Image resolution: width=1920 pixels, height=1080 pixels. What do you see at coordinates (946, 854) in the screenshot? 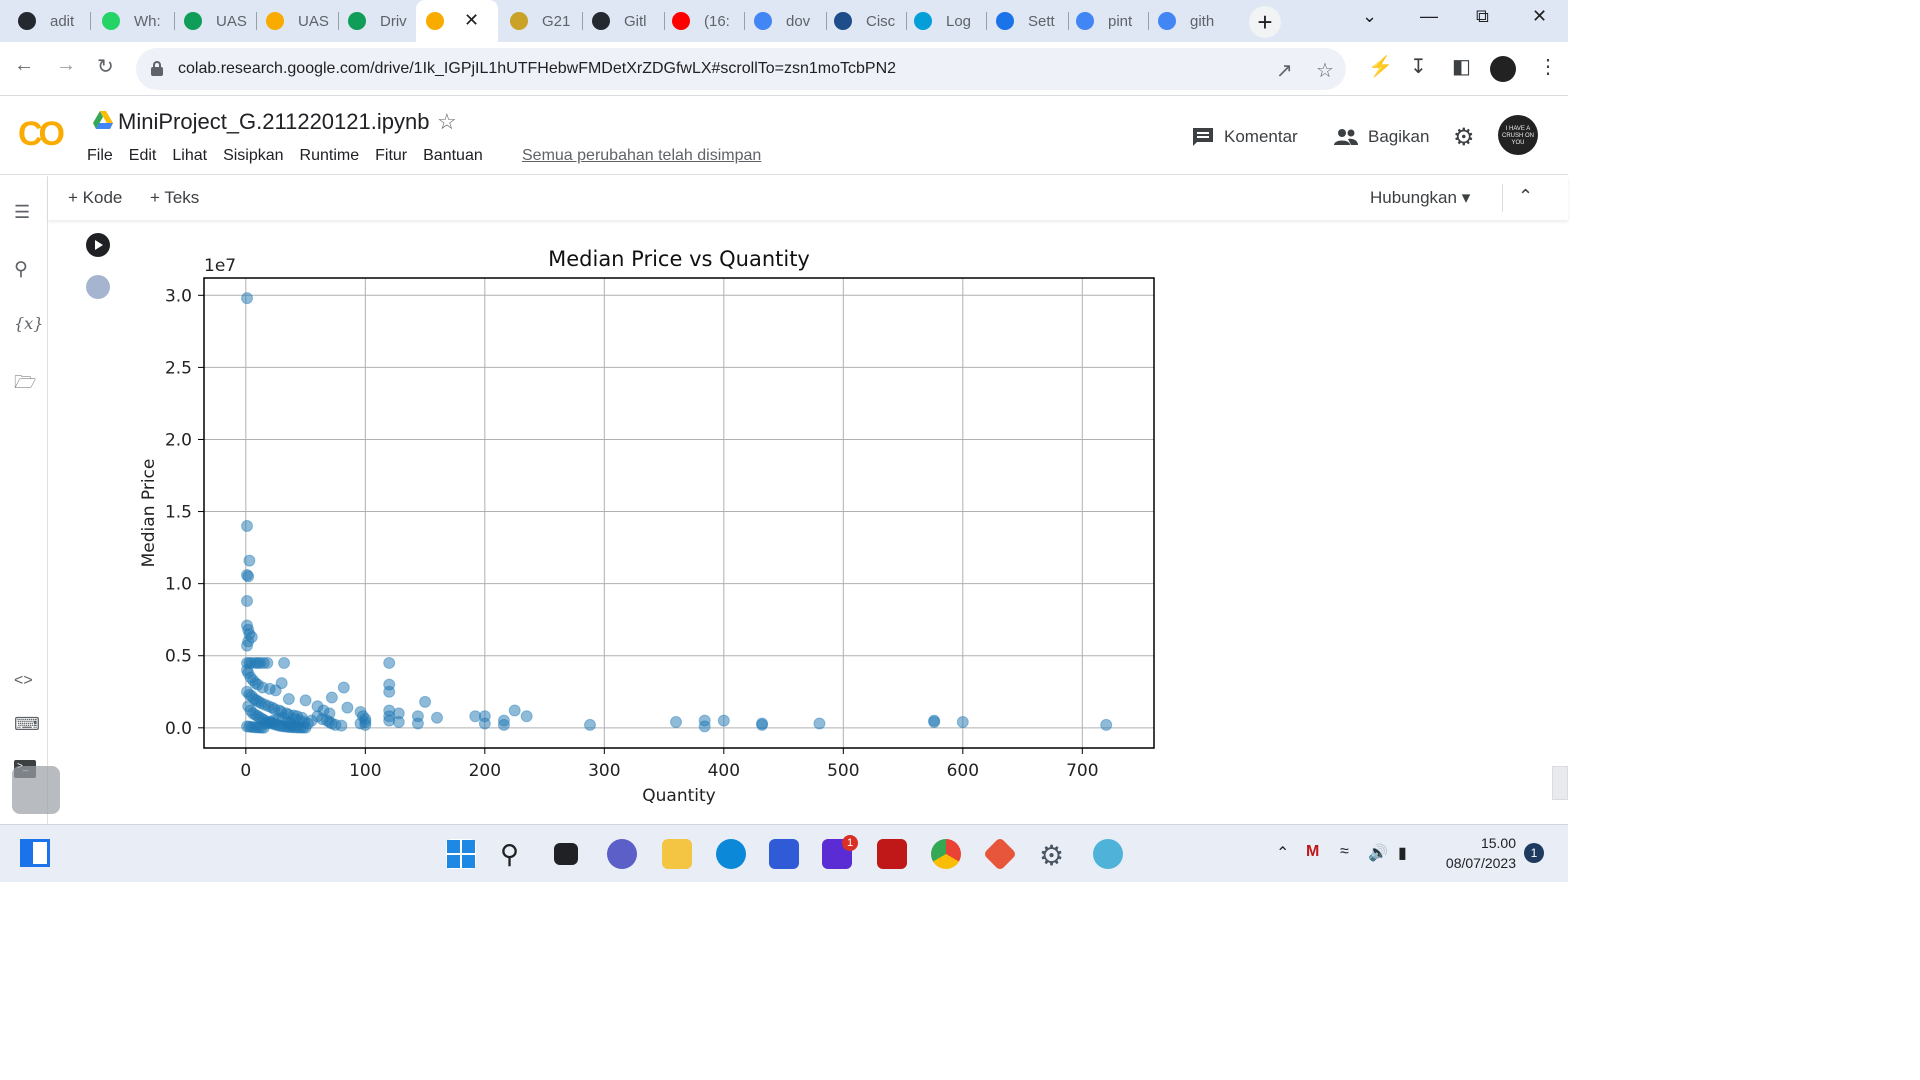
I see `chrome-icon` at bounding box center [946, 854].